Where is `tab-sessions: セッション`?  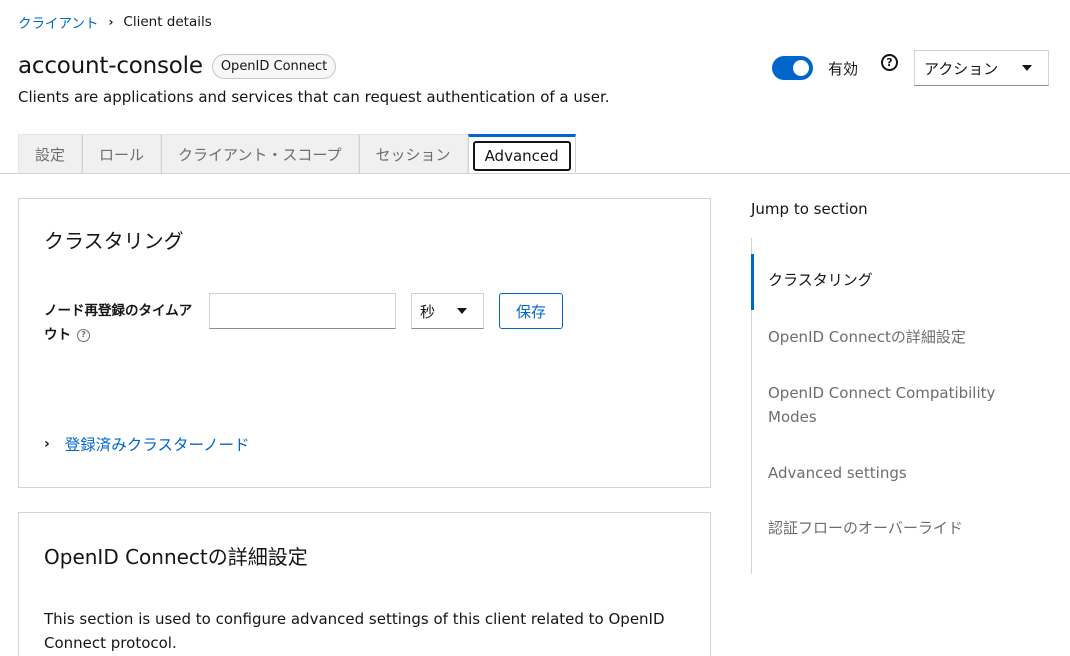
tab-sessions: セッション is located at coordinates (413, 153).